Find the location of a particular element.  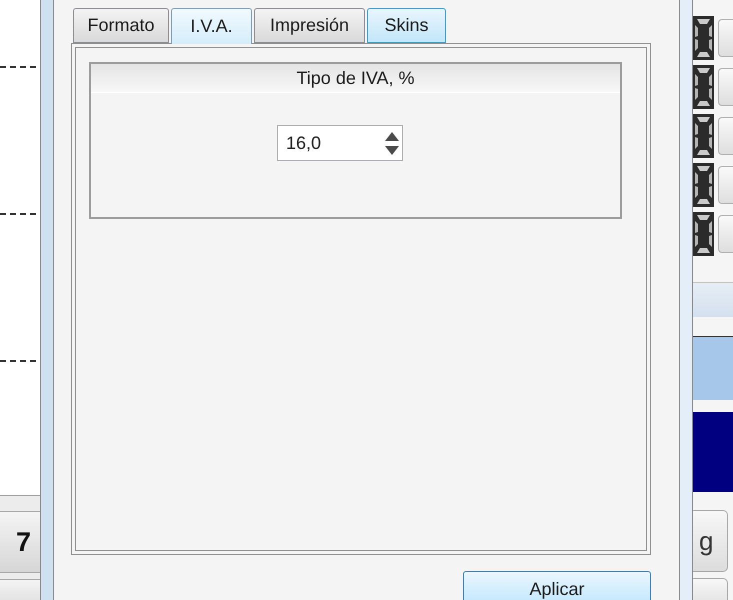

keypad-button is located at coordinates (20, 589).